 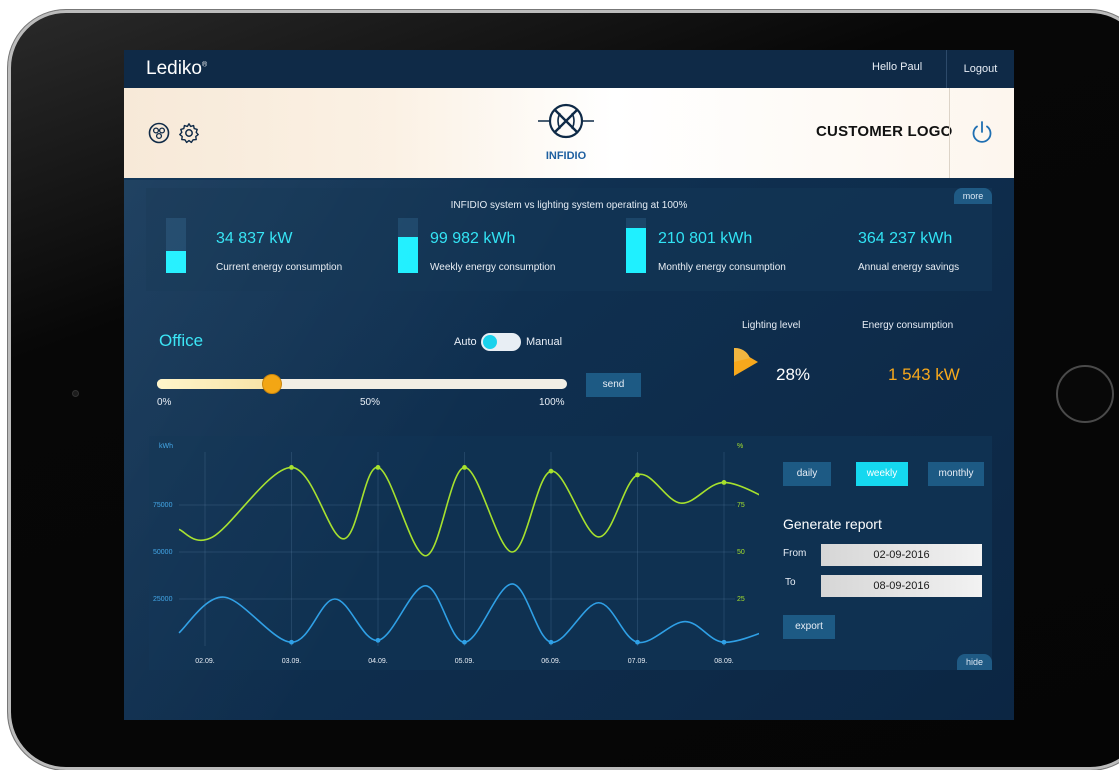 I want to click on banner: INFIDIO CUSTOMER LOGO, so click(x=569, y=133).